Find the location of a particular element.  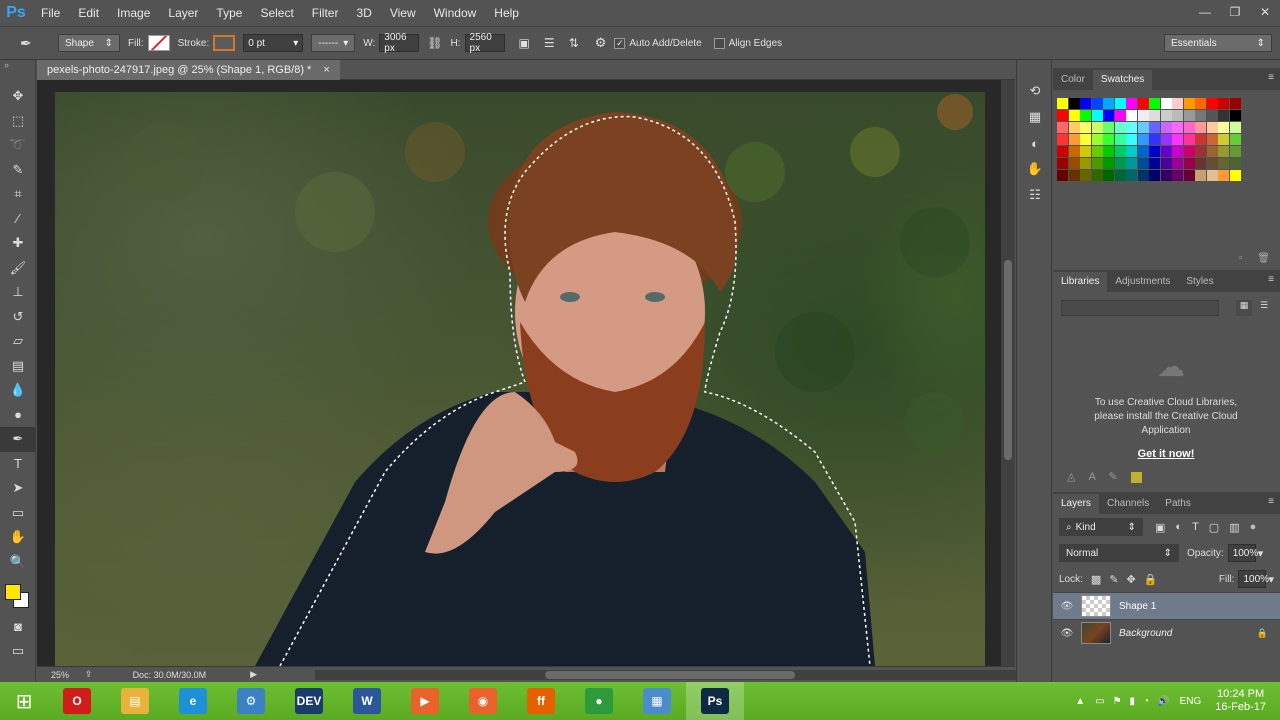

taskbar-app-presenter: ▶ is located at coordinates (425, 701).